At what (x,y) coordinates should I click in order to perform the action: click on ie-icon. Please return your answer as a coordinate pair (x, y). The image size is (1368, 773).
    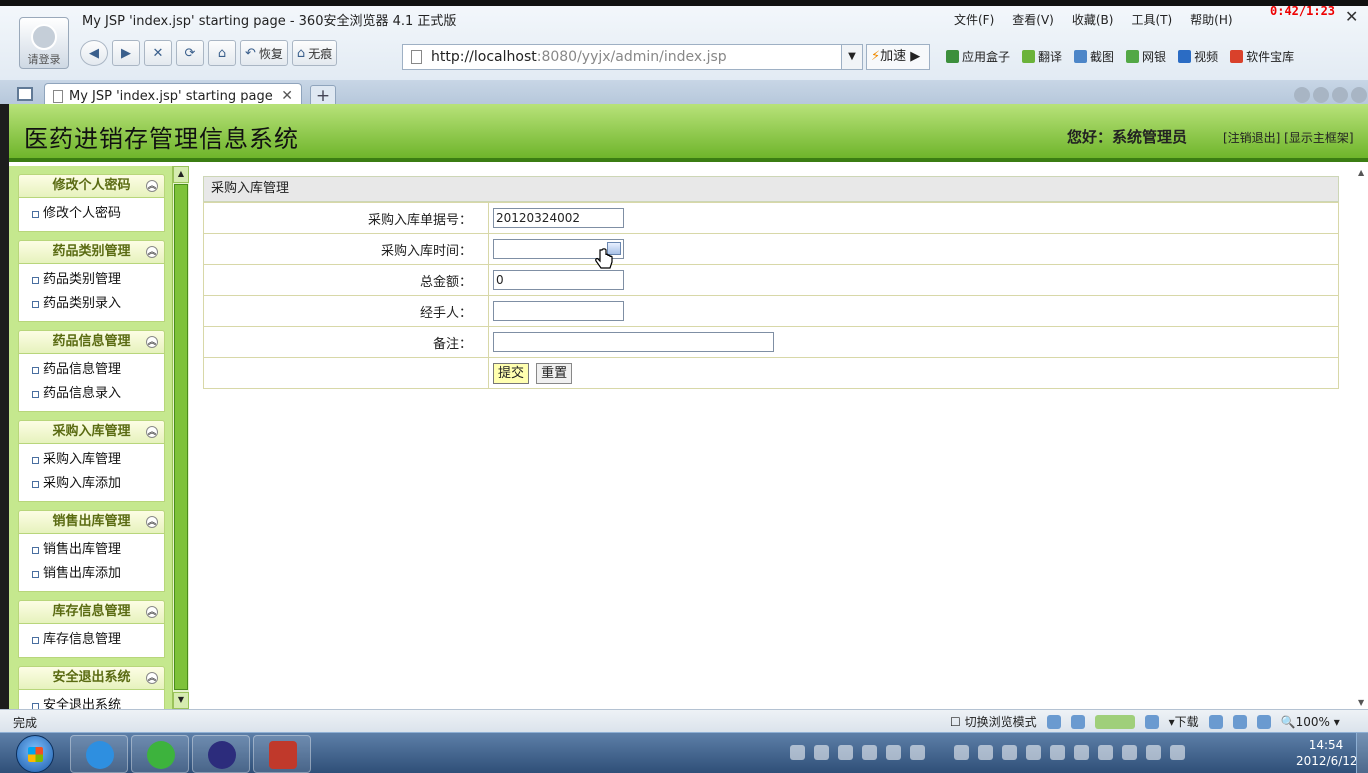
    Looking at the image, I should click on (1053, 721).